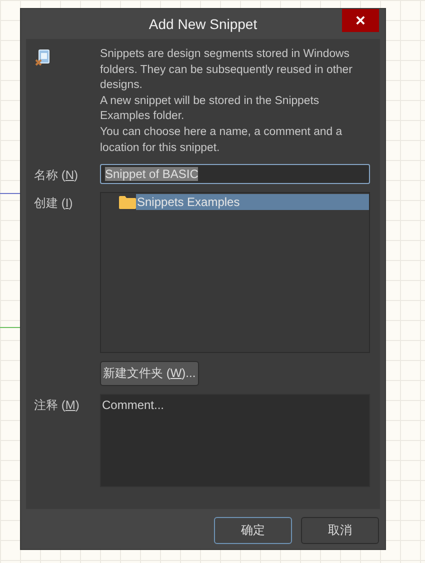 This screenshot has height=563, width=425. What do you see at coordinates (227, 70) in the screenshot?
I see `description-text: Snippets are design segments stored in Windows folders. They can be subsequently reused in other designs.` at bounding box center [227, 70].